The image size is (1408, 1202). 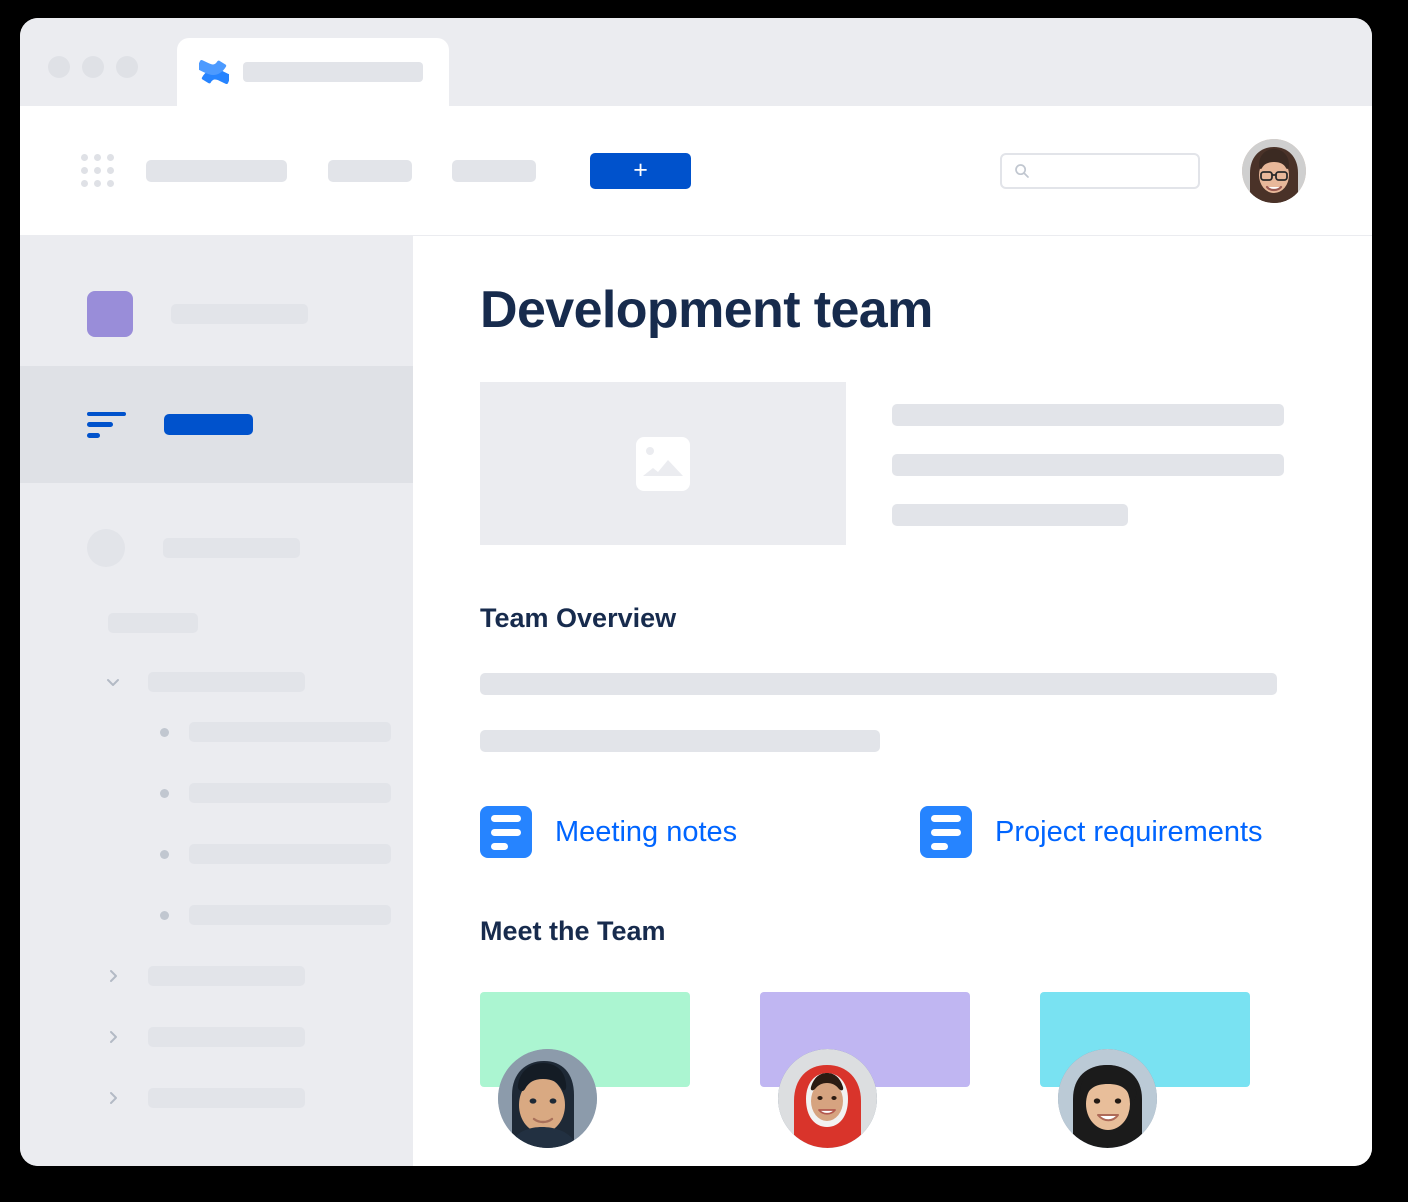 What do you see at coordinates (59, 67) in the screenshot?
I see `close-window-button` at bounding box center [59, 67].